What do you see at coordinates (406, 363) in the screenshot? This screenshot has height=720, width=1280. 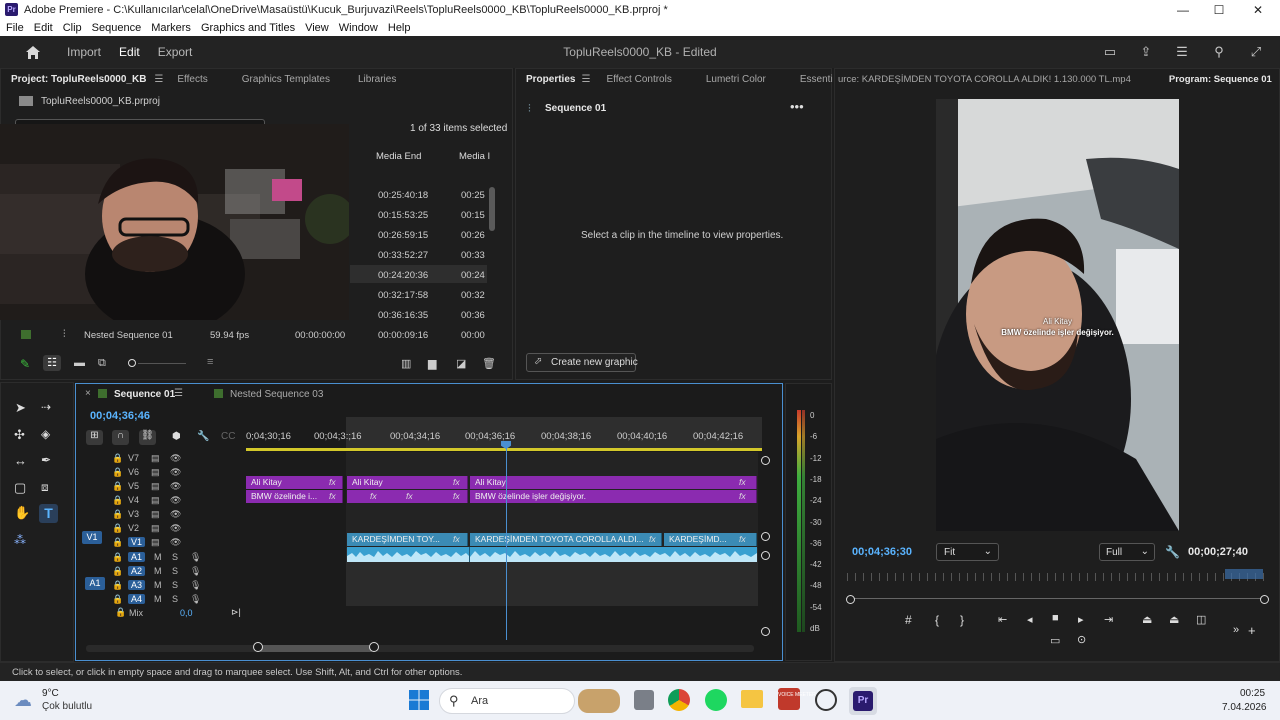 I see `automate-icon: ▥` at bounding box center [406, 363].